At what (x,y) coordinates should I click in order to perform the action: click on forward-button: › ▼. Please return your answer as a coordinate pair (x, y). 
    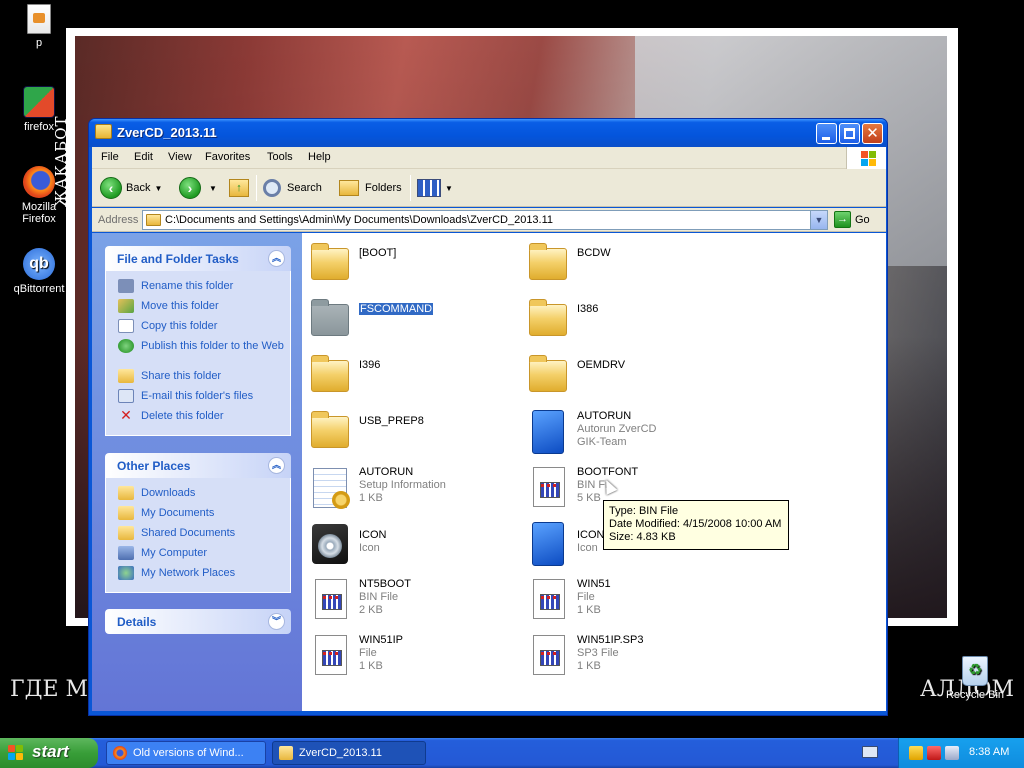
    Looking at the image, I should click on (198, 188).